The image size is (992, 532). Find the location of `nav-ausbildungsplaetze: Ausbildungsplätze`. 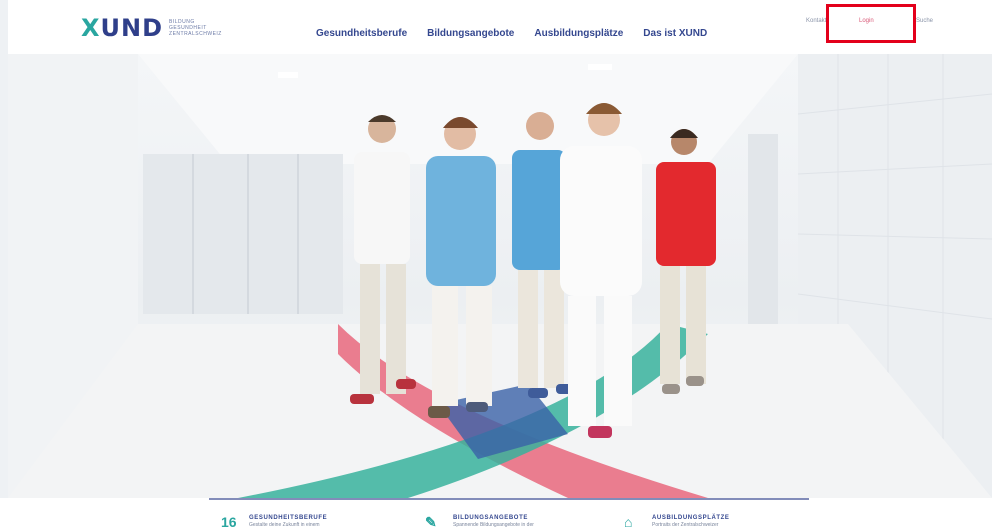

nav-ausbildungsplaetze: Ausbildungsplätze is located at coordinates (578, 33).